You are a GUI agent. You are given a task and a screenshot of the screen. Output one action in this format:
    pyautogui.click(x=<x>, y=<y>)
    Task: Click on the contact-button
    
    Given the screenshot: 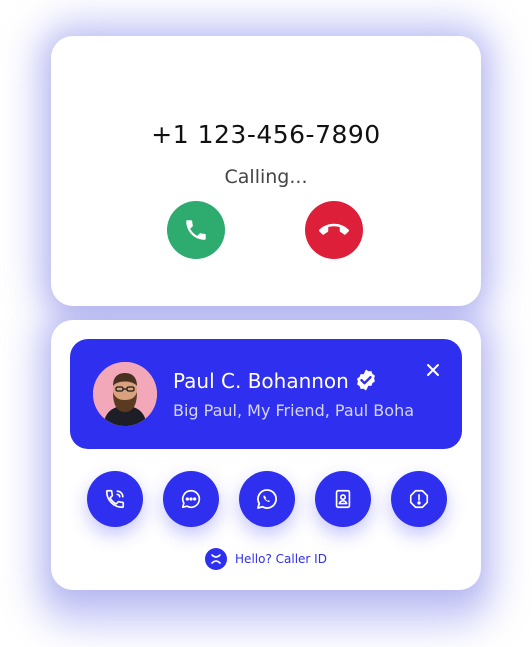 What is the action you would take?
    pyautogui.click(x=343, y=499)
    